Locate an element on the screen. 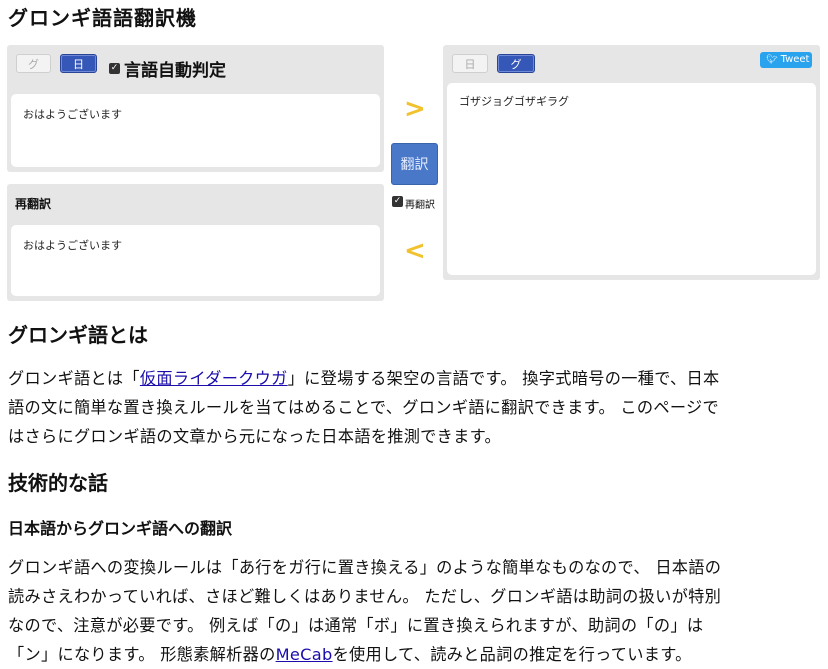 This screenshot has width=828, height=669. about-text-post: 」に登場する架空の言語です。 換字式暗号の一種で、日本 is located at coordinates (503, 378).